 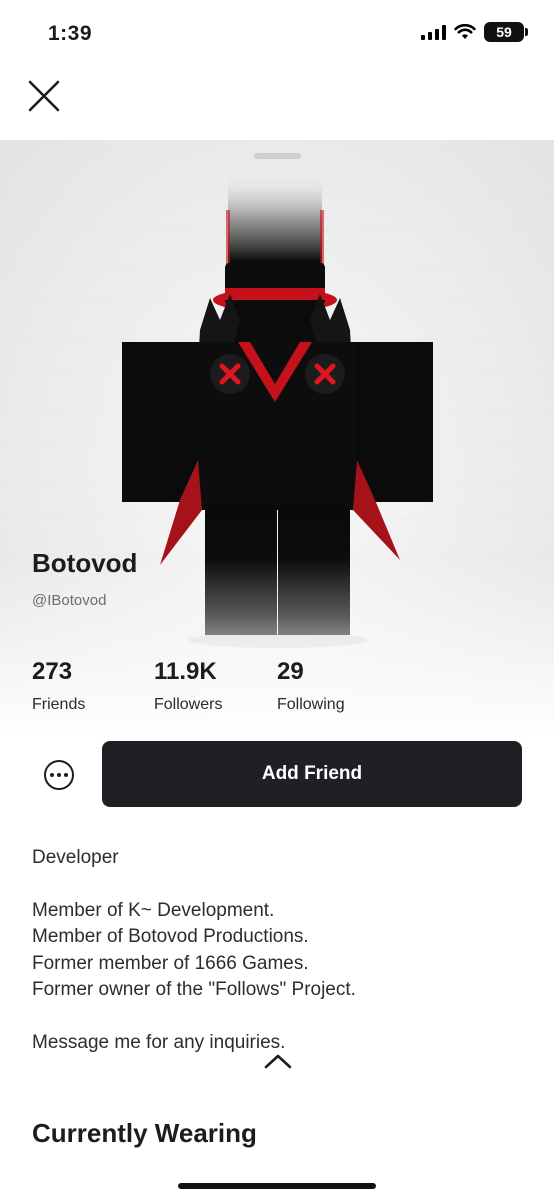 I want to click on status-time: 1:39, so click(x=70, y=33).